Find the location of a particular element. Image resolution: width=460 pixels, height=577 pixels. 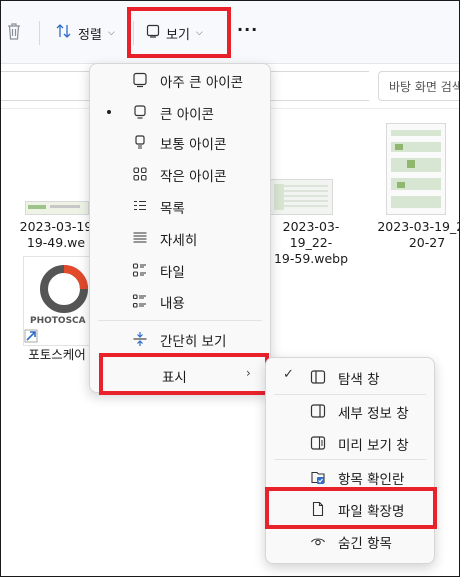

file-name: 2023-03-19_22- 20-27 is located at coordinates (418, 235).